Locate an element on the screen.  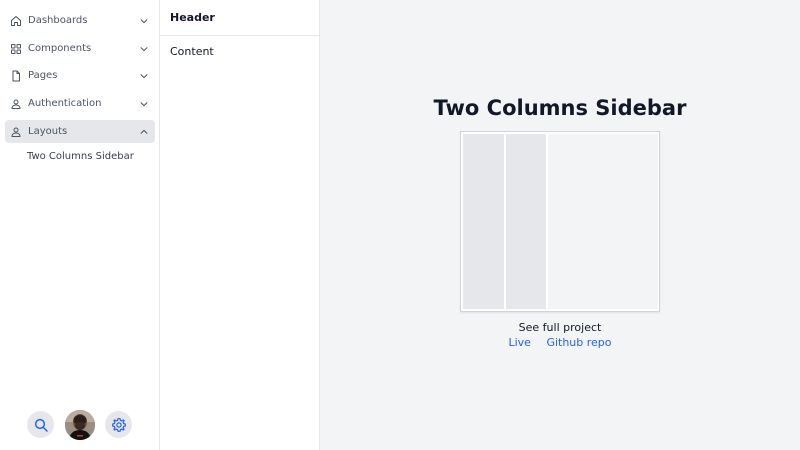
page-title: Two Columns Sidebar is located at coordinates (560, 108).